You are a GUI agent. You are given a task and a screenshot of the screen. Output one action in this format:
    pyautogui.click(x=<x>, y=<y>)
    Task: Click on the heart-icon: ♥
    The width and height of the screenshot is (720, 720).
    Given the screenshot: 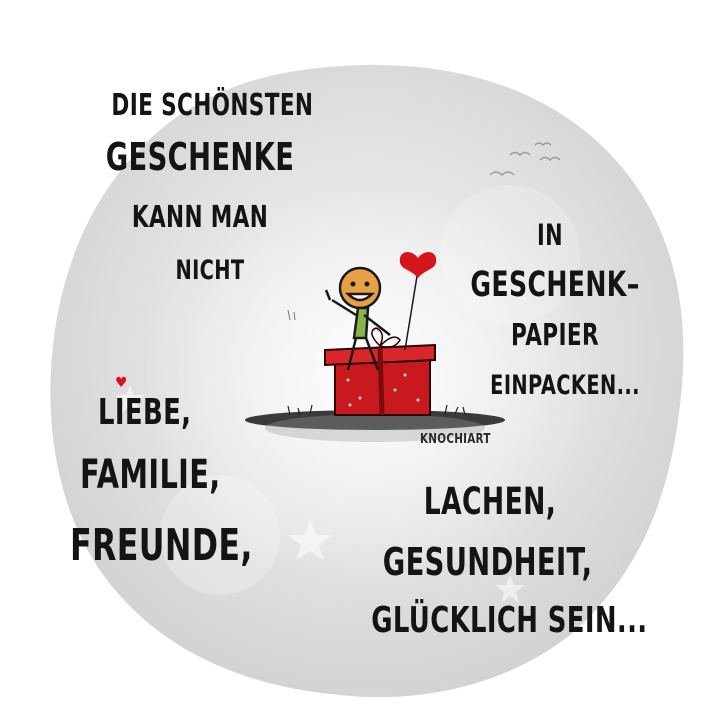 What is the action you would take?
    pyautogui.click(x=121, y=383)
    